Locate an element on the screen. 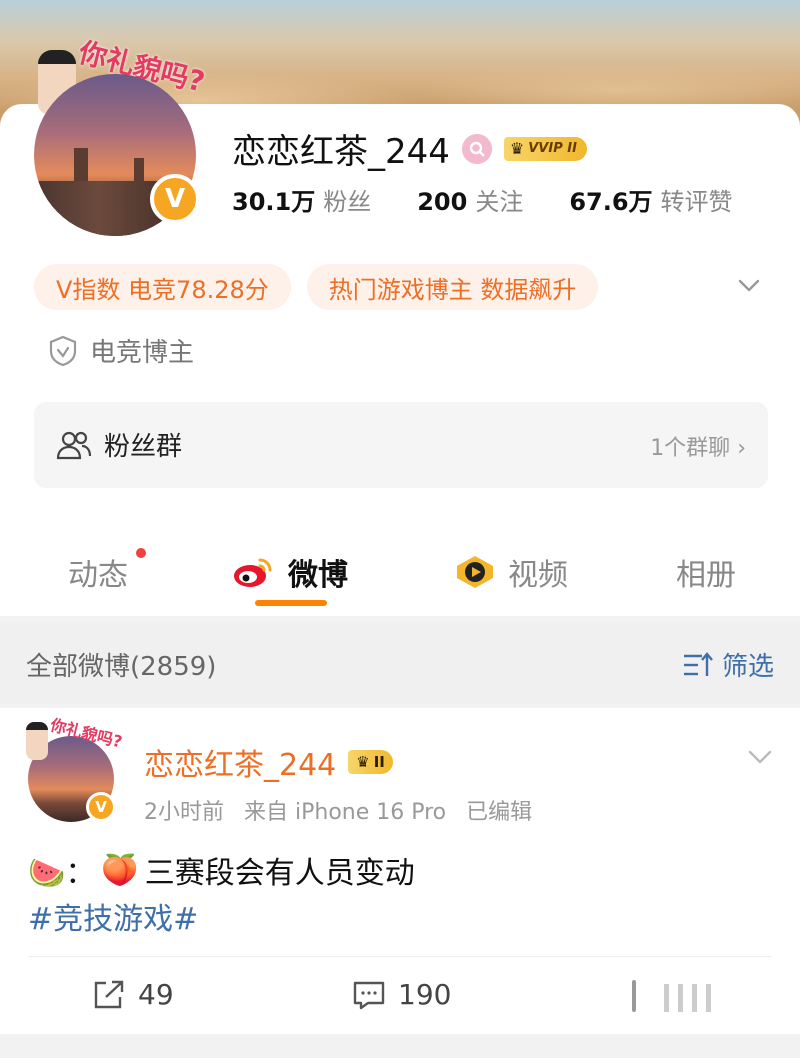 Image resolution: width=800 pixels, height=1058 pixels. group-icon is located at coordinates (74, 445).